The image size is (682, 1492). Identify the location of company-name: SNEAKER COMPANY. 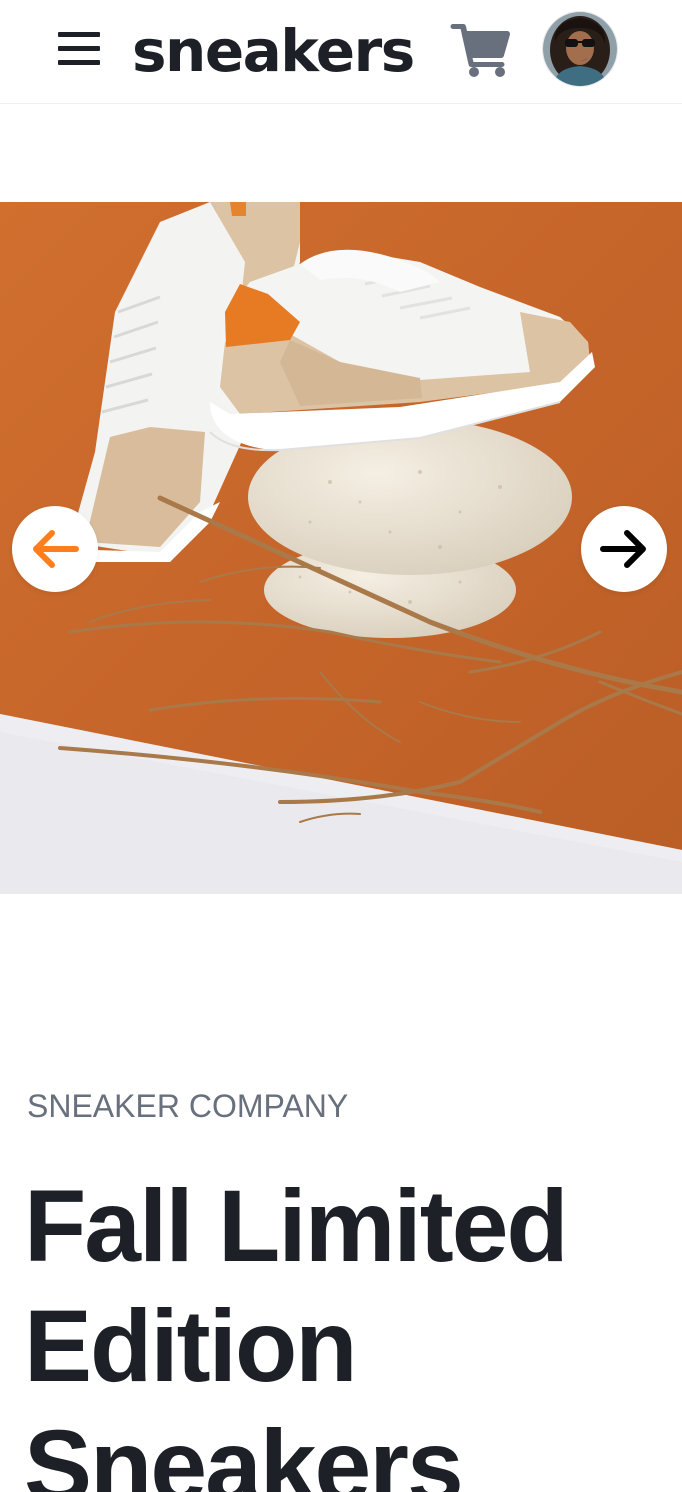
(188, 1106).